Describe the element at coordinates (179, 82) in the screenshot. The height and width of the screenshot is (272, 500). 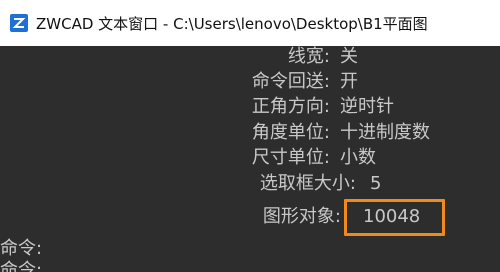
I see `setting-line-cmdecho: 命令回送: 开` at that location.